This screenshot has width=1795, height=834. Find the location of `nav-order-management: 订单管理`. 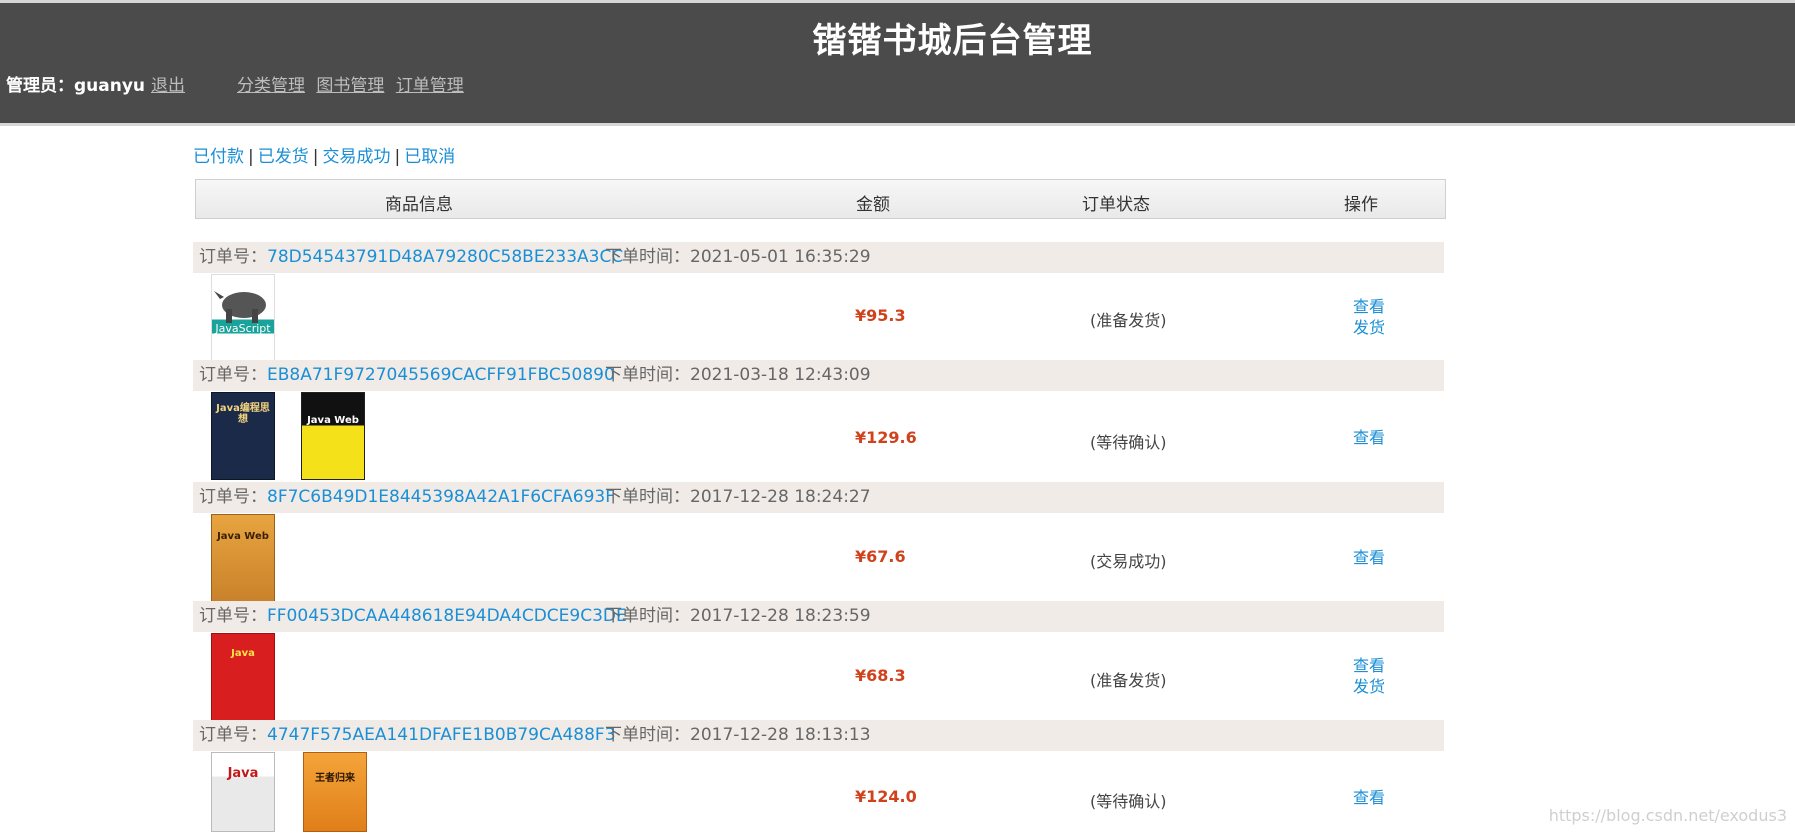

nav-order-management: 订单管理 is located at coordinates (430, 86).